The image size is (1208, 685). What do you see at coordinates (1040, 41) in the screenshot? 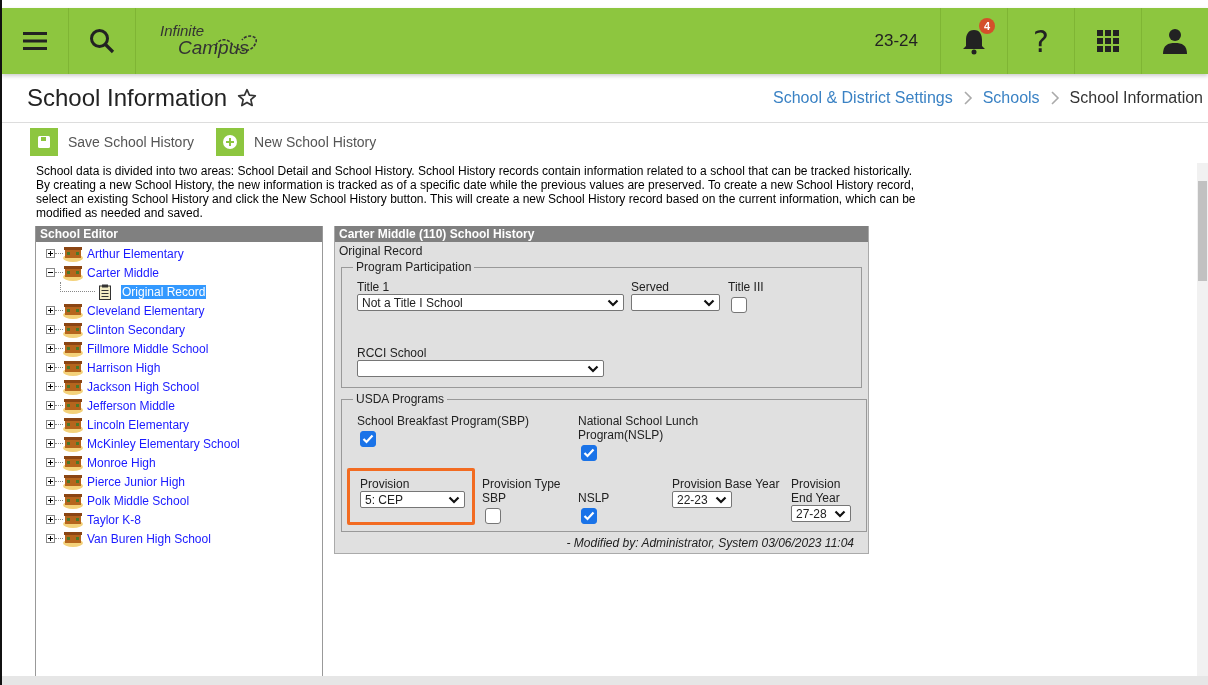
I see `help-button: ?` at bounding box center [1040, 41].